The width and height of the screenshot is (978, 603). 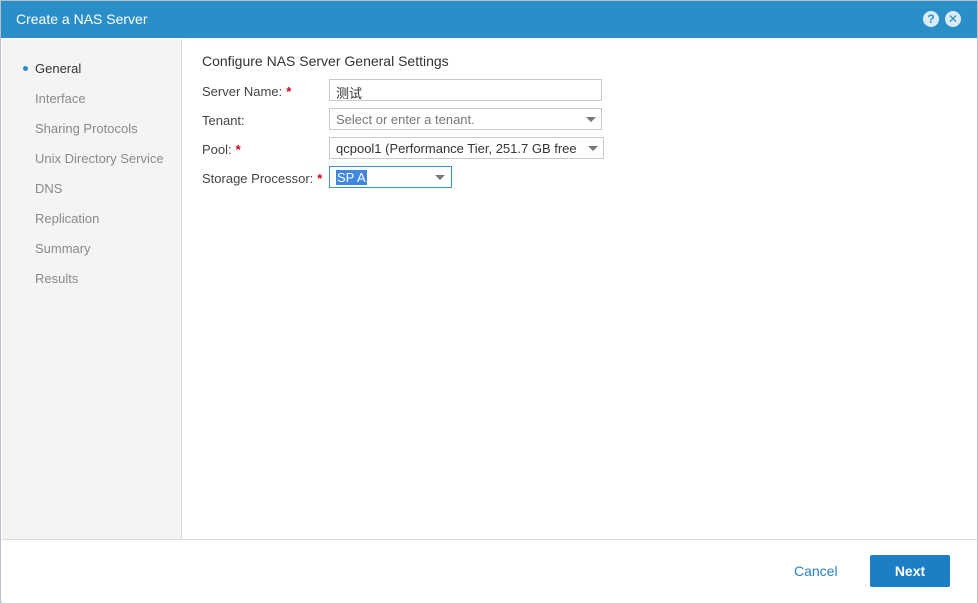 I want to click on tenant-combobox: Select or enter a tenant., so click(x=465, y=119).